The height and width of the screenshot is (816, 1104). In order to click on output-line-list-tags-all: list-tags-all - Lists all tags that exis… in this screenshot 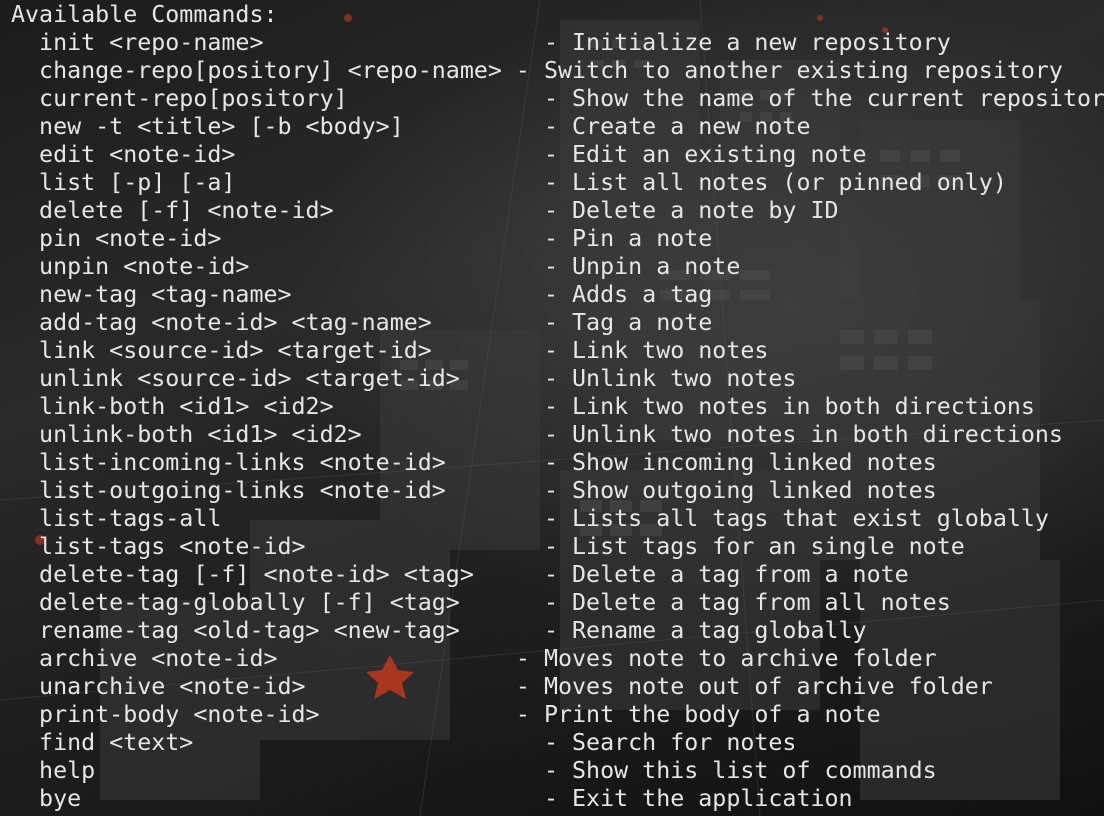, I will do `click(530, 518)`.